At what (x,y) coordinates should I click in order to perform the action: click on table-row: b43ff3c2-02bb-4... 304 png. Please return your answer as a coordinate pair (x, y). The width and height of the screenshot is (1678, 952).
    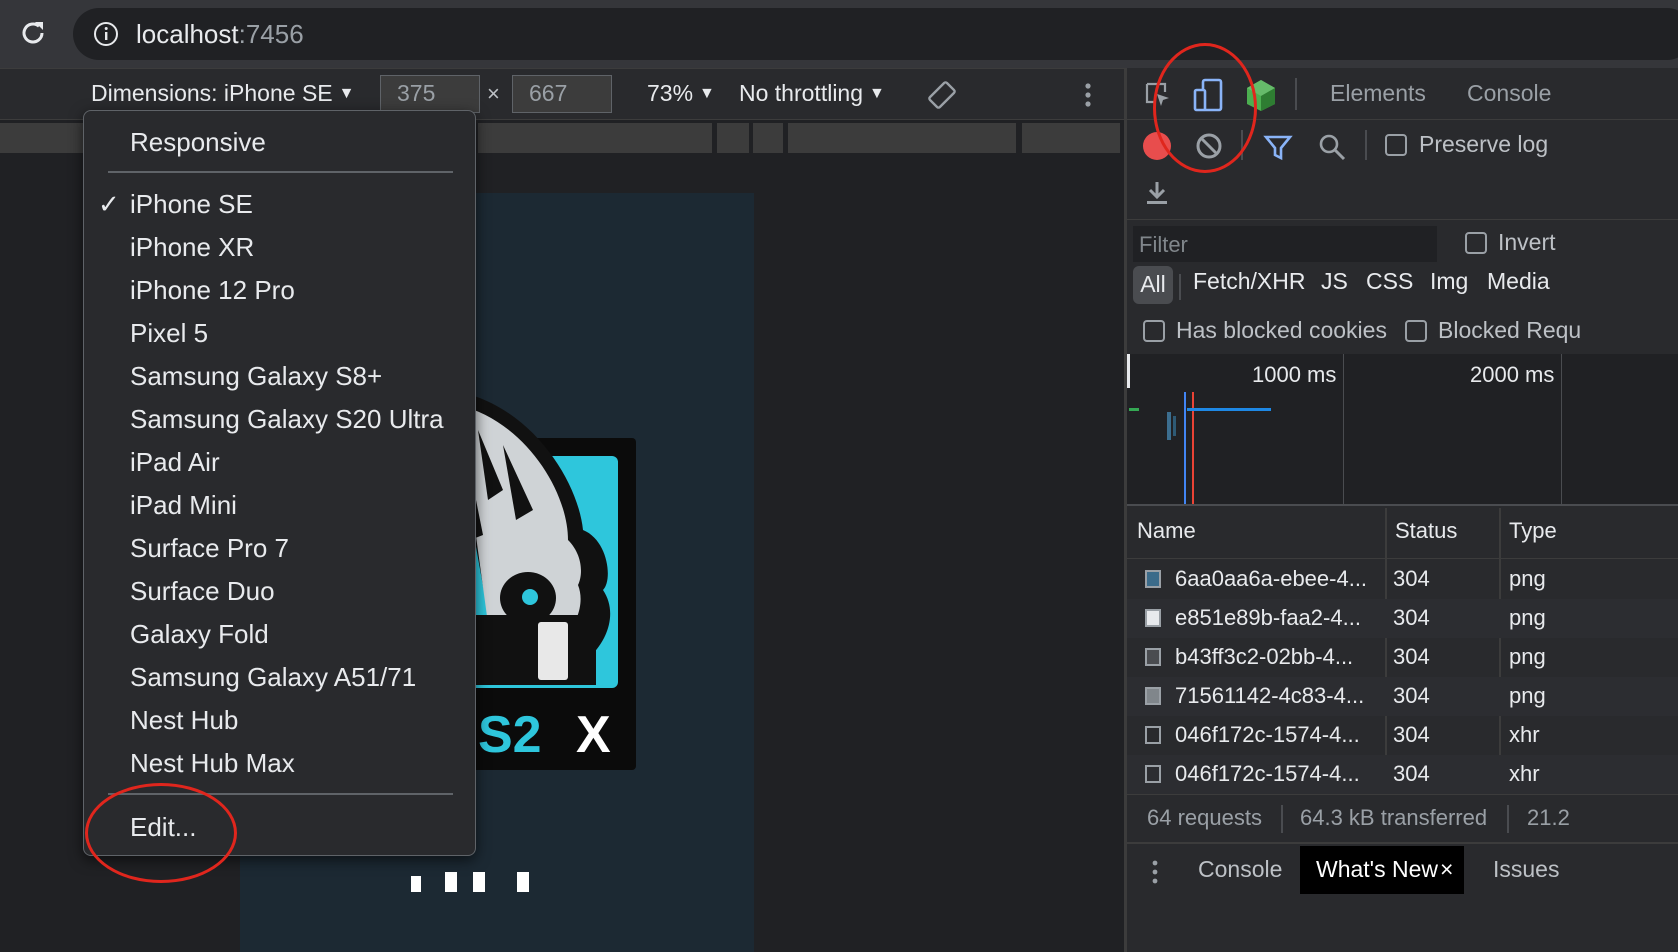
    Looking at the image, I should click on (1402, 657).